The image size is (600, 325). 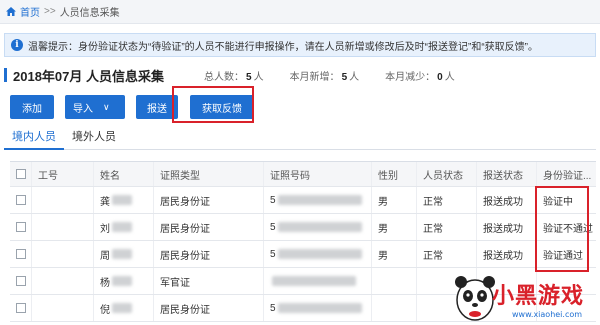 I want to click on tab-foreign: 境外人员, so click(x=94, y=139).